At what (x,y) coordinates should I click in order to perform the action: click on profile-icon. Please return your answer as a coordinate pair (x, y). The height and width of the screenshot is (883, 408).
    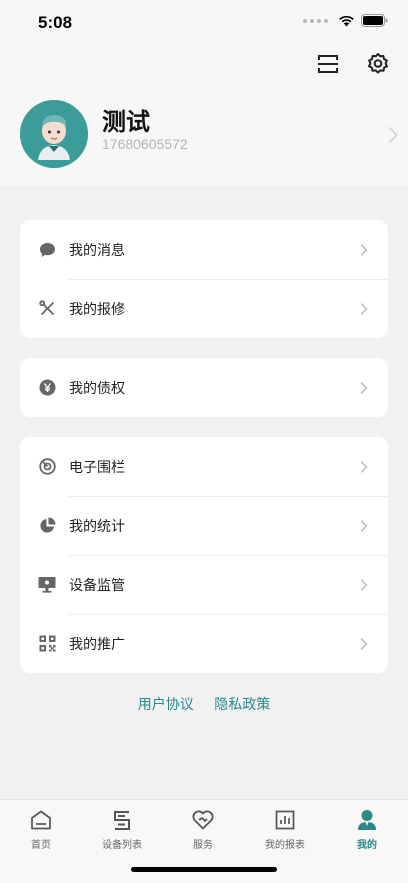
    Looking at the image, I should click on (367, 820).